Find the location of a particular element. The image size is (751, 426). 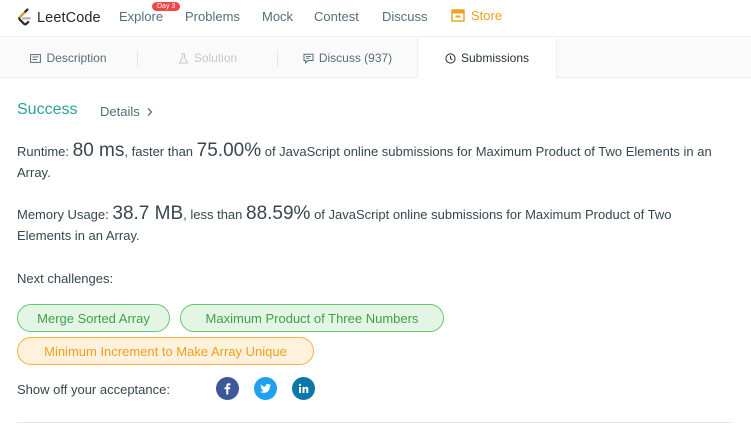

memory-percent: 88.59% is located at coordinates (278, 213).